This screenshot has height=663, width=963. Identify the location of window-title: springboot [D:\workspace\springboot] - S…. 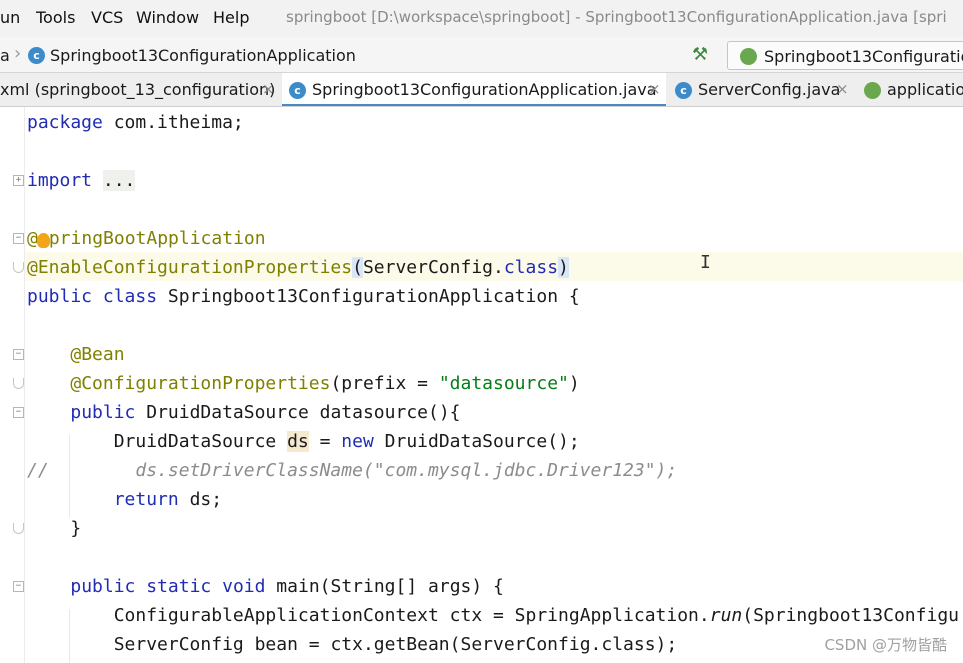
(616, 17).